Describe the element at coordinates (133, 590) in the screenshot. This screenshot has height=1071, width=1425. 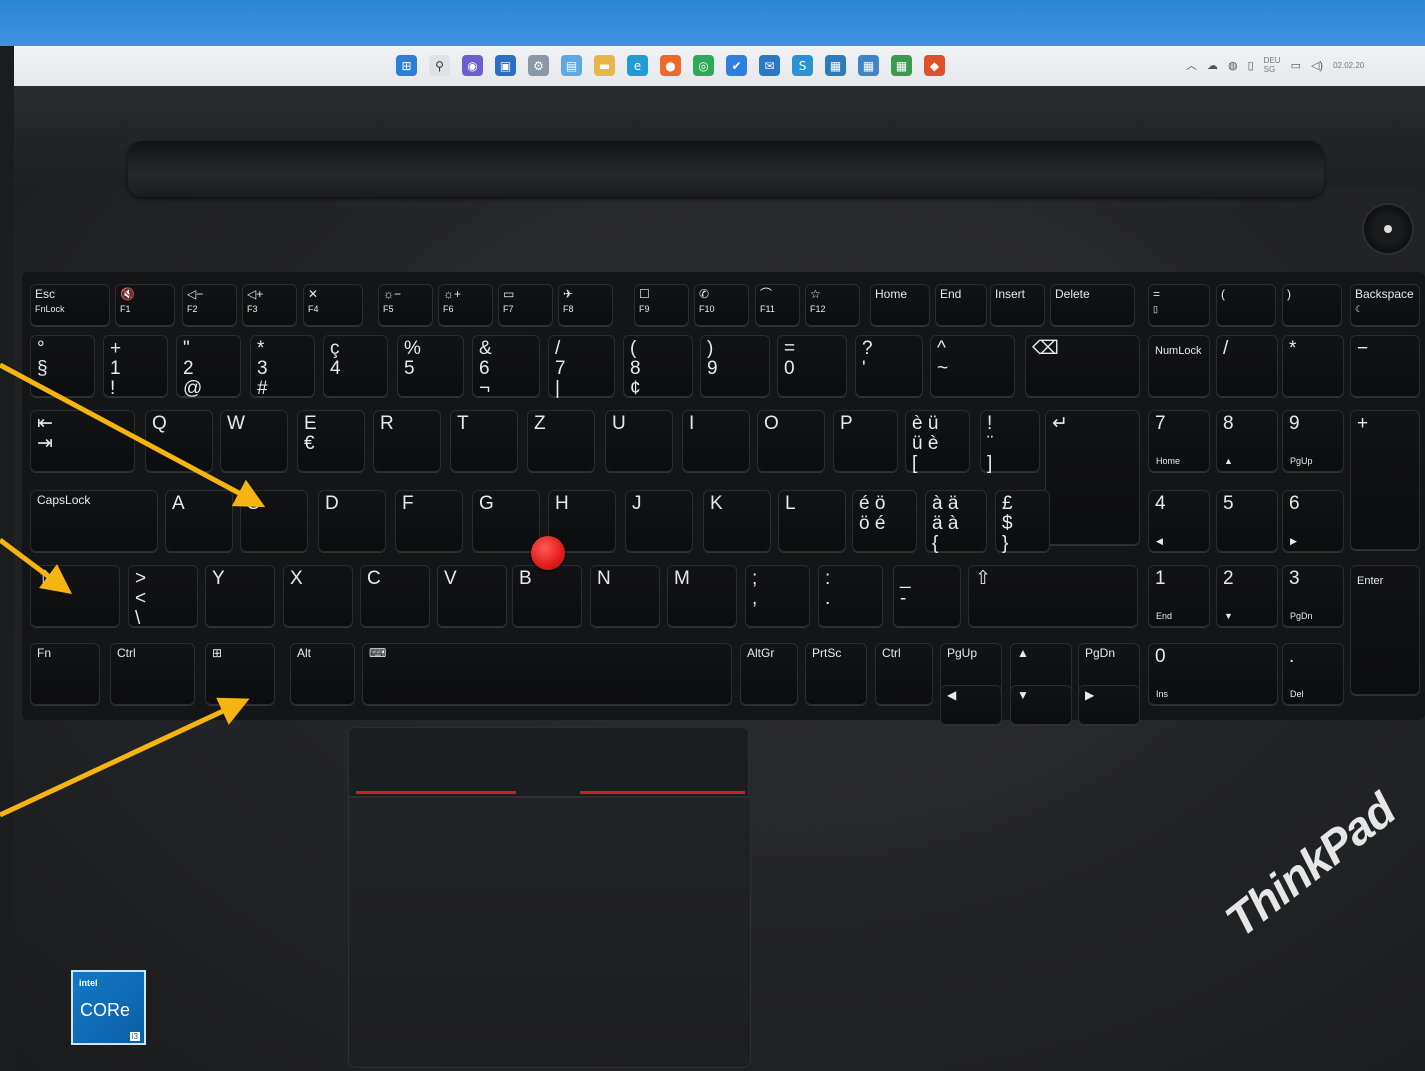
I see `annotation-arrows` at that location.